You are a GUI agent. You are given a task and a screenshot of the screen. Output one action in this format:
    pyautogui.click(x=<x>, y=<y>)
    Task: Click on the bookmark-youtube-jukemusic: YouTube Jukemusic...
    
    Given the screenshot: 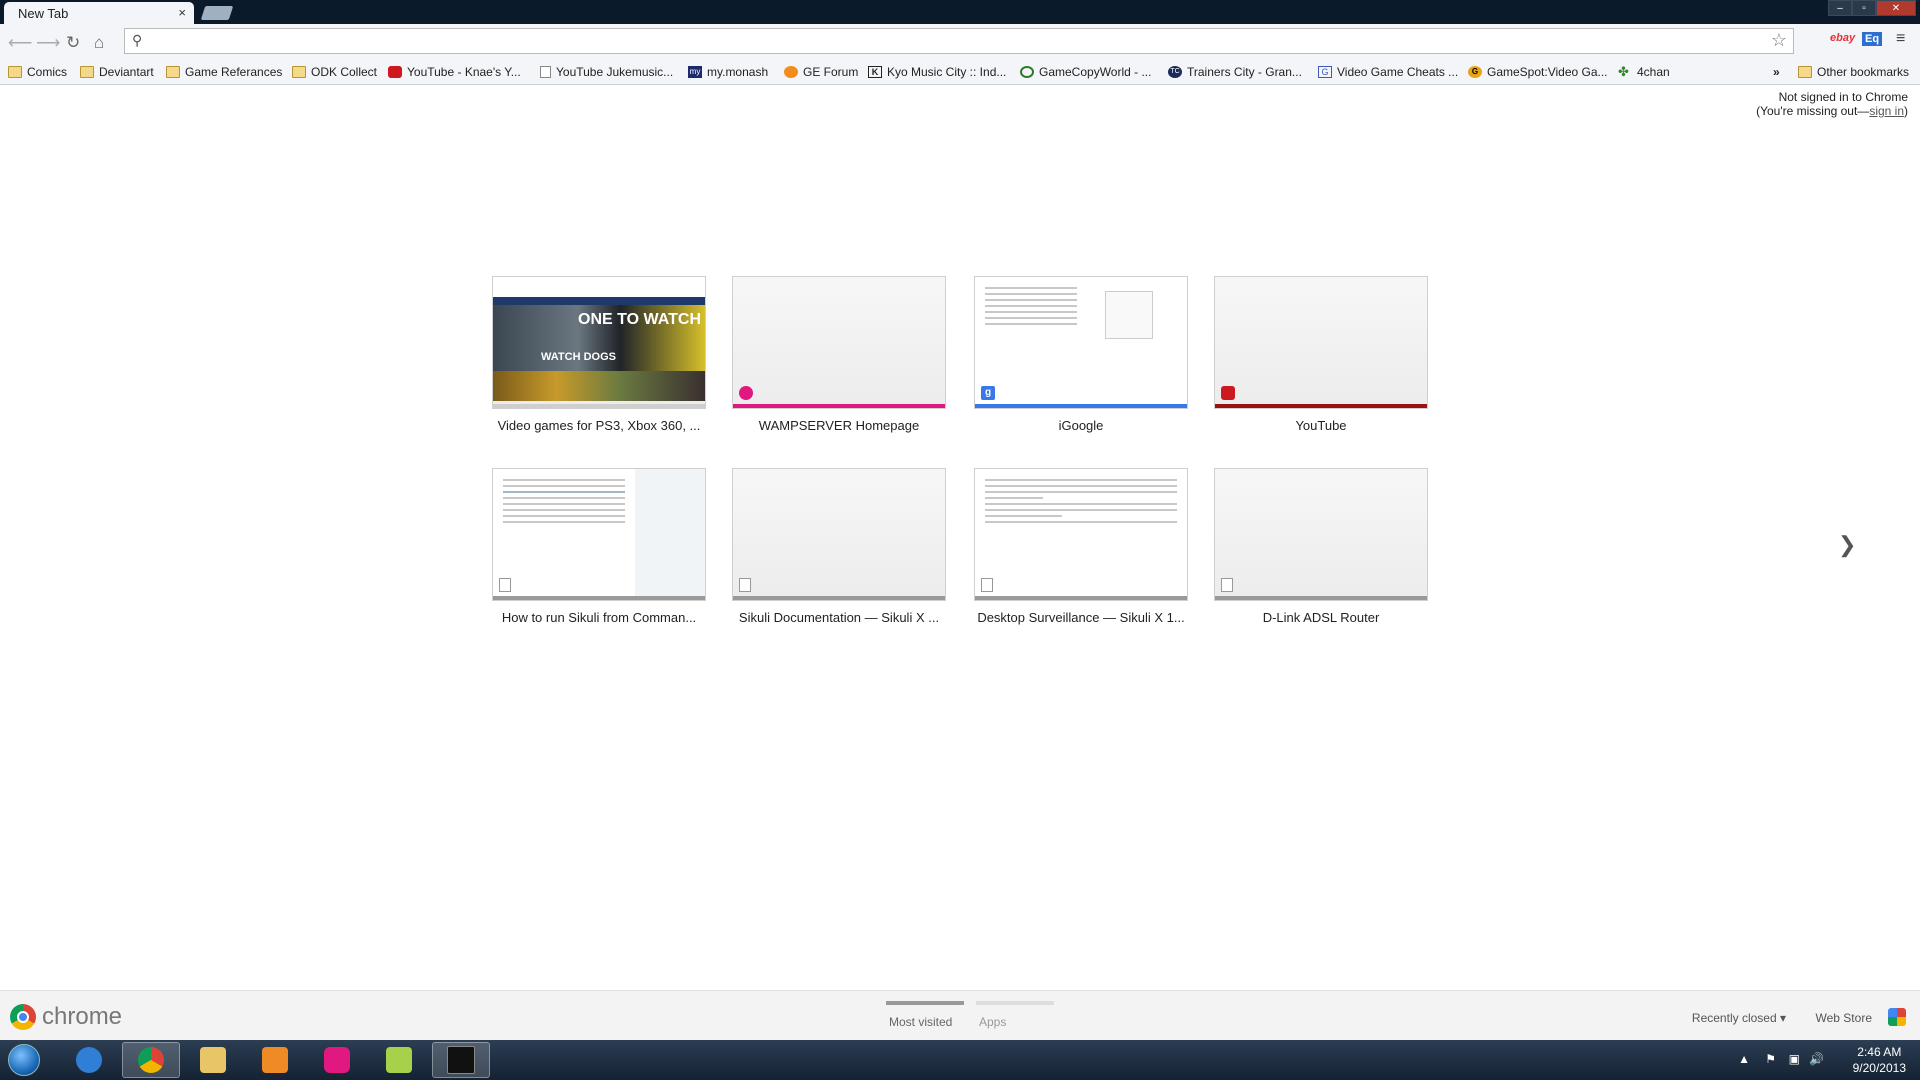 What is the action you would take?
    pyautogui.click(x=606, y=72)
    